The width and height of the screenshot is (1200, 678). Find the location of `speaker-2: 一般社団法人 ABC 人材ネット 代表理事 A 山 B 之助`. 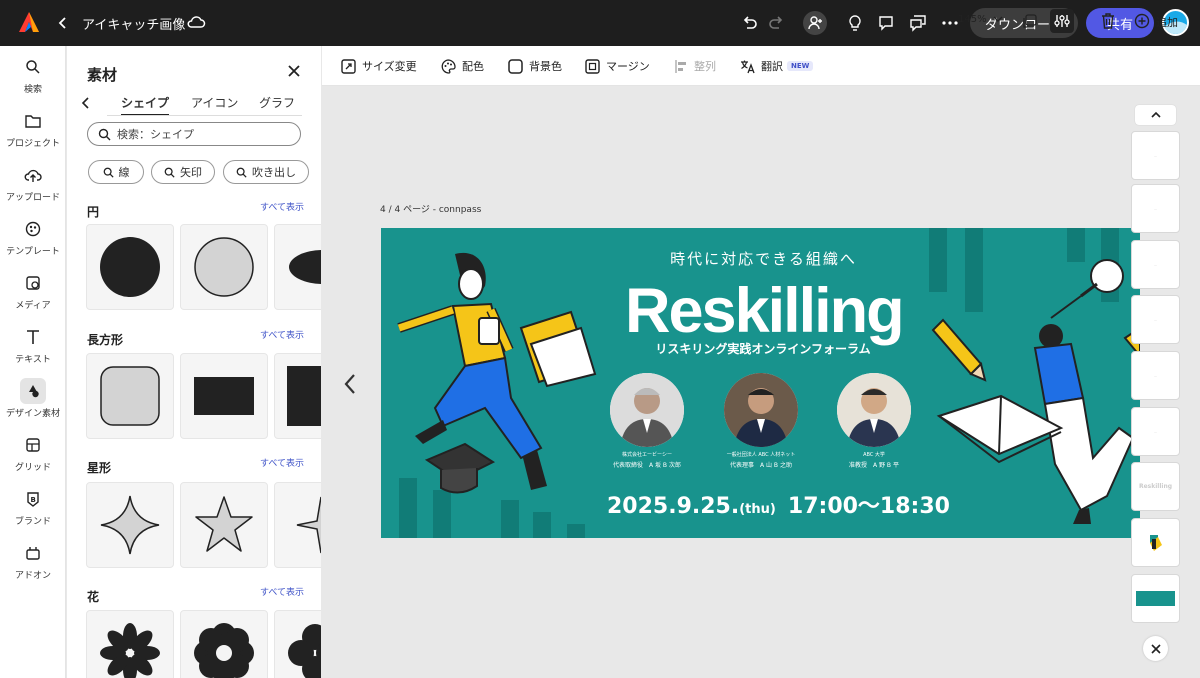

speaker-2: 一般社団法人 ABC 人材ネット 代表理事 A 山 B 之助 is located at coordinates (761, 421).